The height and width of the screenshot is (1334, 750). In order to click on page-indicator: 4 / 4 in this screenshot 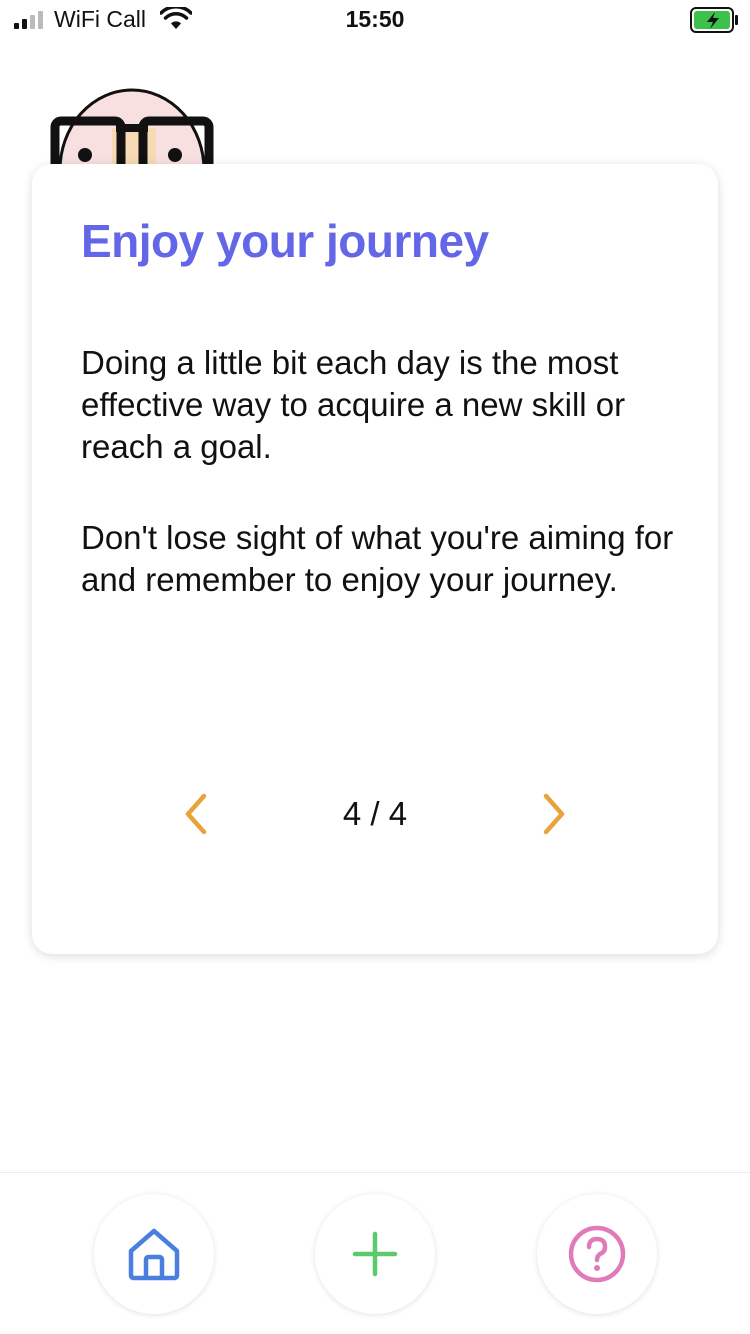, I will do `click(375, 813)`.